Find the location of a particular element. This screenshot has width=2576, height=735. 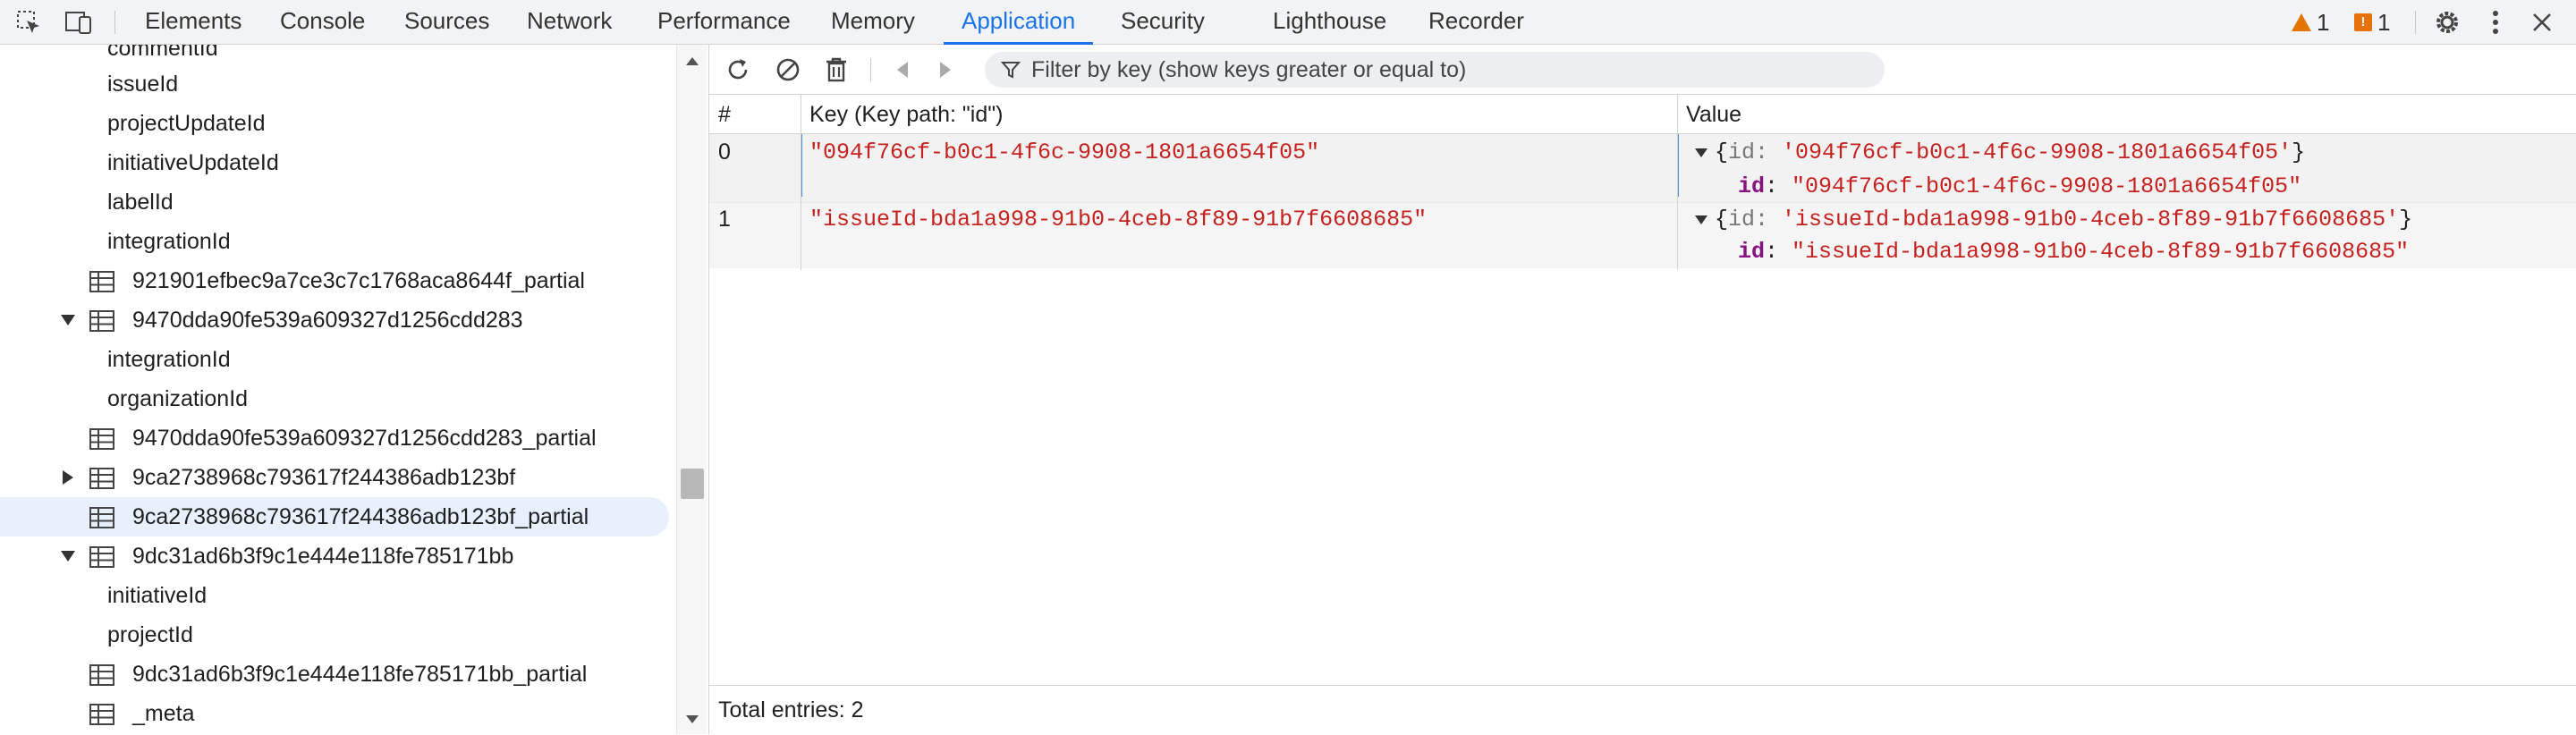

tree-item-label: initiativeUpdateId is located at coordinates (193, 162).